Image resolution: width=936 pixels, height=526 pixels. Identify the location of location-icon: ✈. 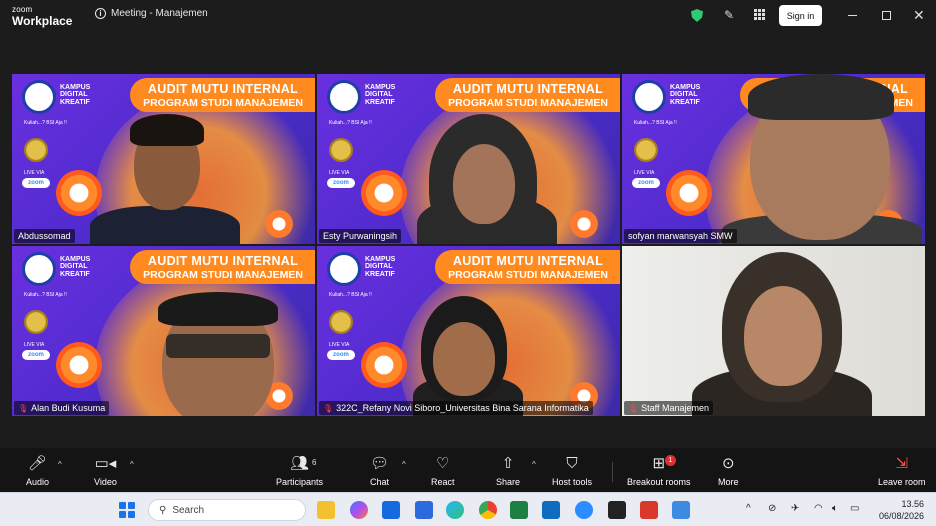
(795, 508).